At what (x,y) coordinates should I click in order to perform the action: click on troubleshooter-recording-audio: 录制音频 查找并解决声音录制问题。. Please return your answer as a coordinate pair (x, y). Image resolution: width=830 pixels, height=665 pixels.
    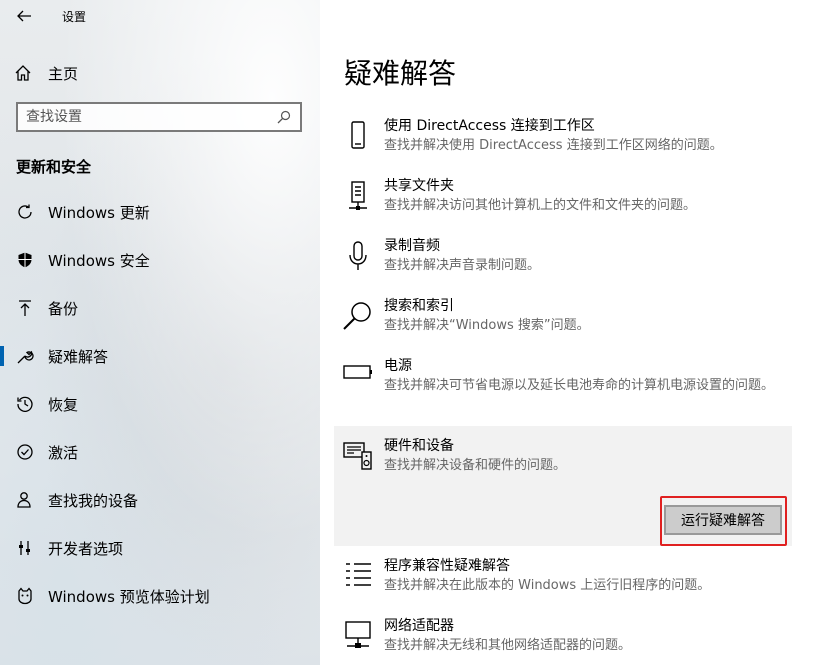
    Looking at the image, I should click on (563, 256).